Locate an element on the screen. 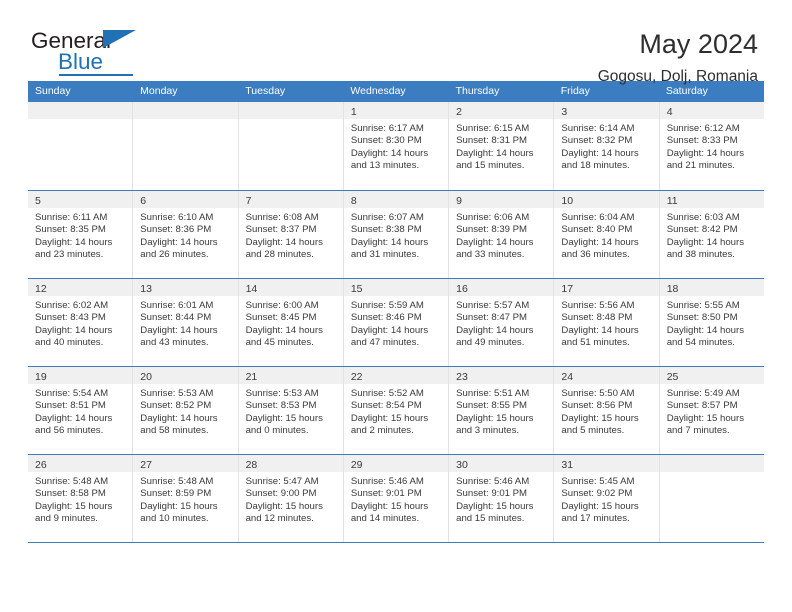  day-detail-line: Sunset: 8:53 PM is located at coordinates (281, 406).